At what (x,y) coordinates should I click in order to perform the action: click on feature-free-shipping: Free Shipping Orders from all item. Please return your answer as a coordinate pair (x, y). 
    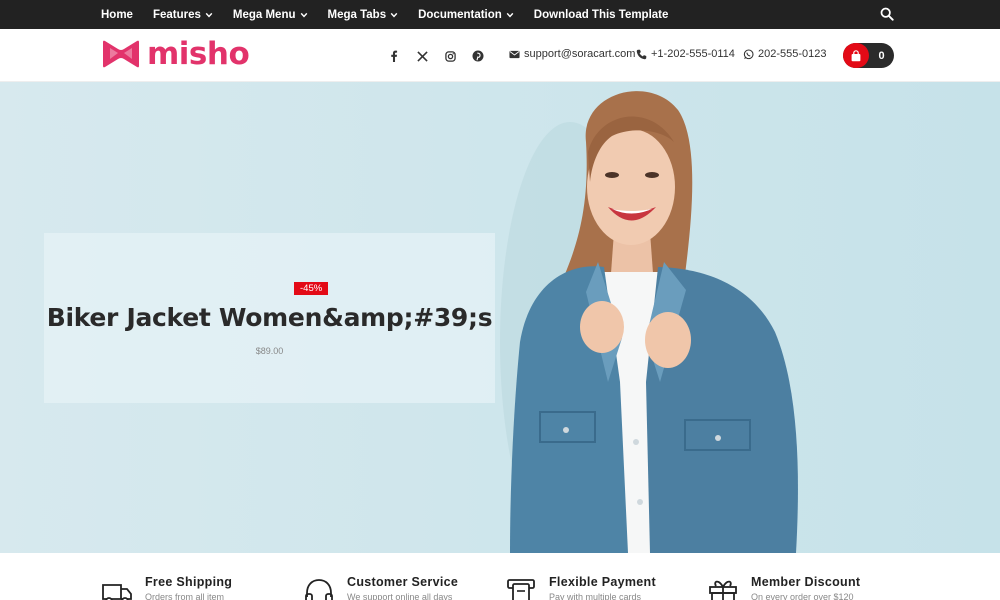
    Looking at the image, I should click on (166, 587).